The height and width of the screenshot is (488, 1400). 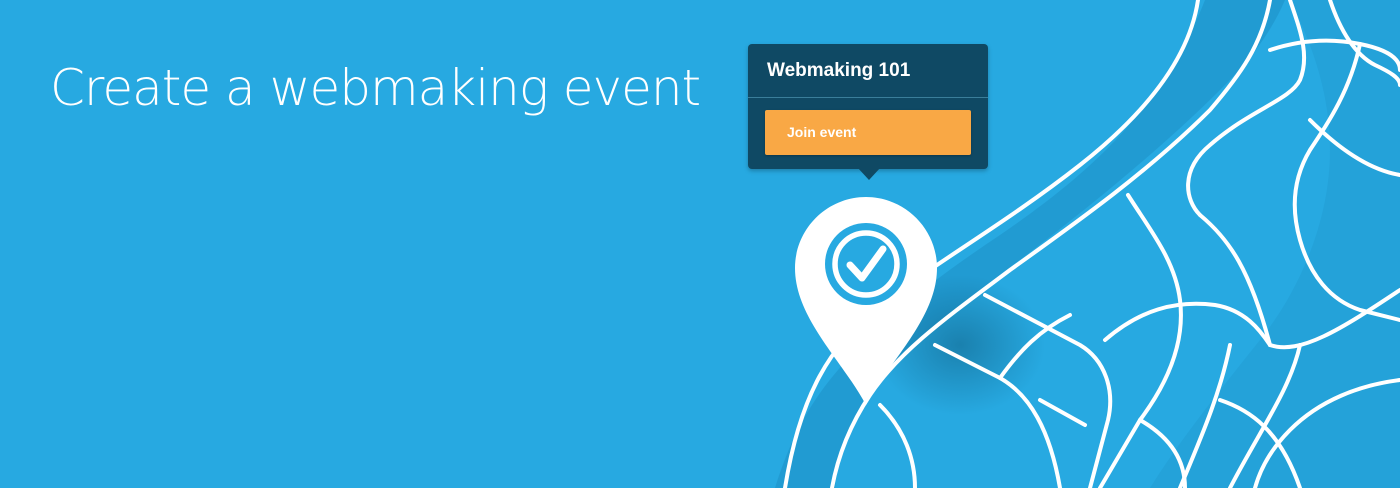 What do you see at coordinates (868, 132) in the screenshot?
I see `join-event-button: Join event` at bounding box center [868, 132].